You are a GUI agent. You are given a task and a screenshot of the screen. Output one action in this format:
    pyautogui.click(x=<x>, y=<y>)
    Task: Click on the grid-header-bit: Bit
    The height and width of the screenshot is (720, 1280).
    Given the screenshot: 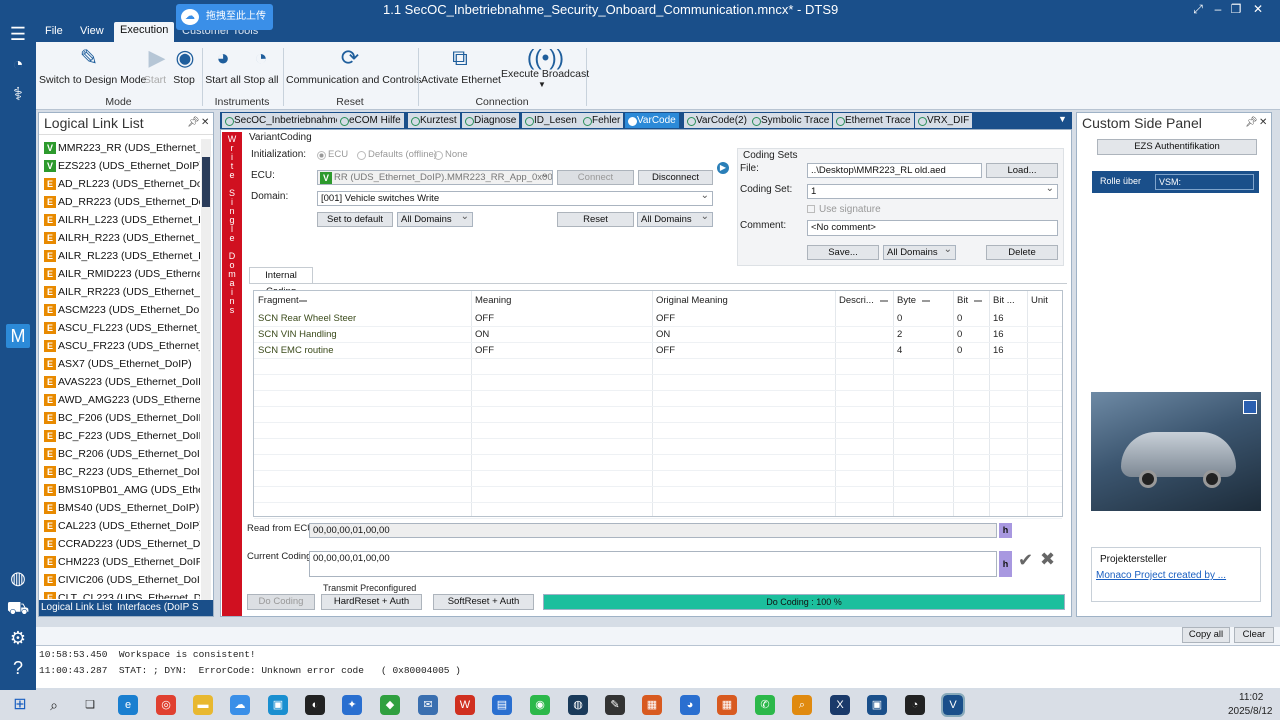 What is the action you would take?
    pyautogui.click(x=962, y=300)
    